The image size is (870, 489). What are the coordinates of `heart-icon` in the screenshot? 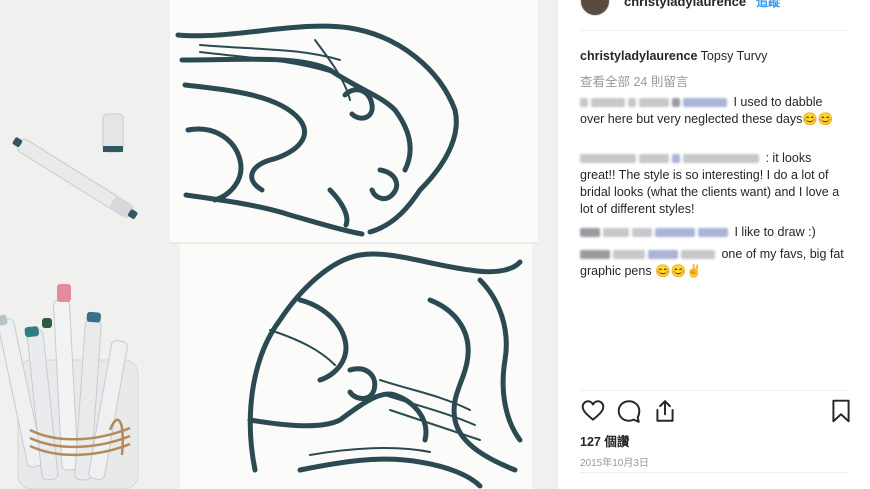 It's located at (593, 411).